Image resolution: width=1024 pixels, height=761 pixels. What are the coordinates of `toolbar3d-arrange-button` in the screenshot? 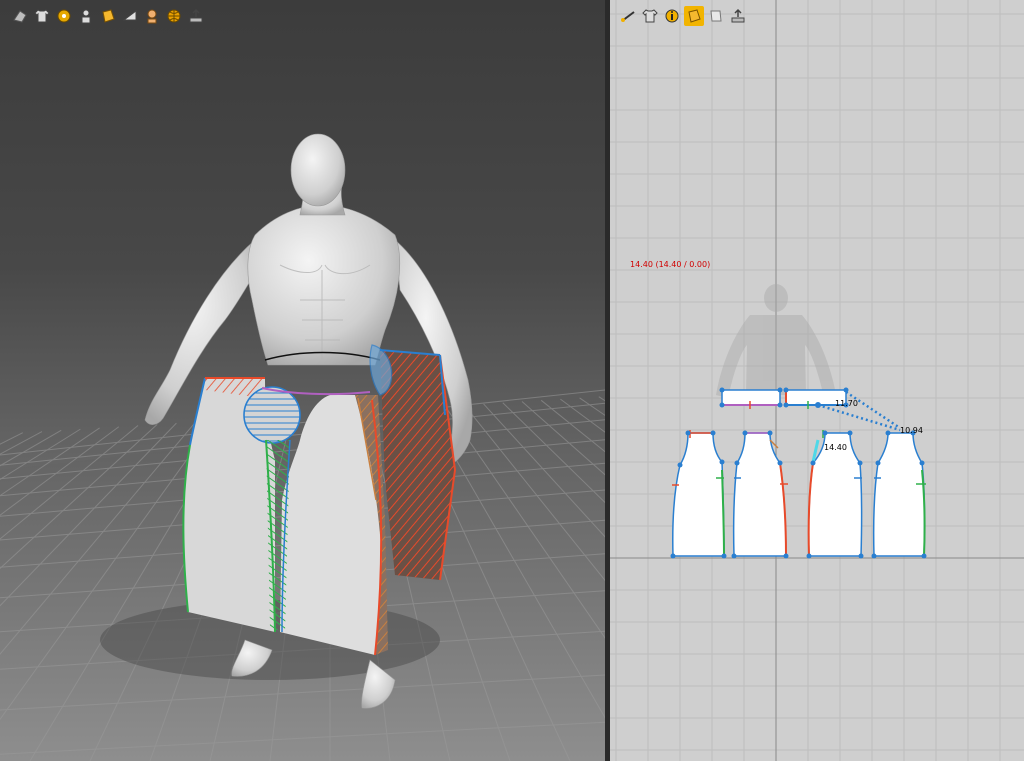 It's located at (20, 16).